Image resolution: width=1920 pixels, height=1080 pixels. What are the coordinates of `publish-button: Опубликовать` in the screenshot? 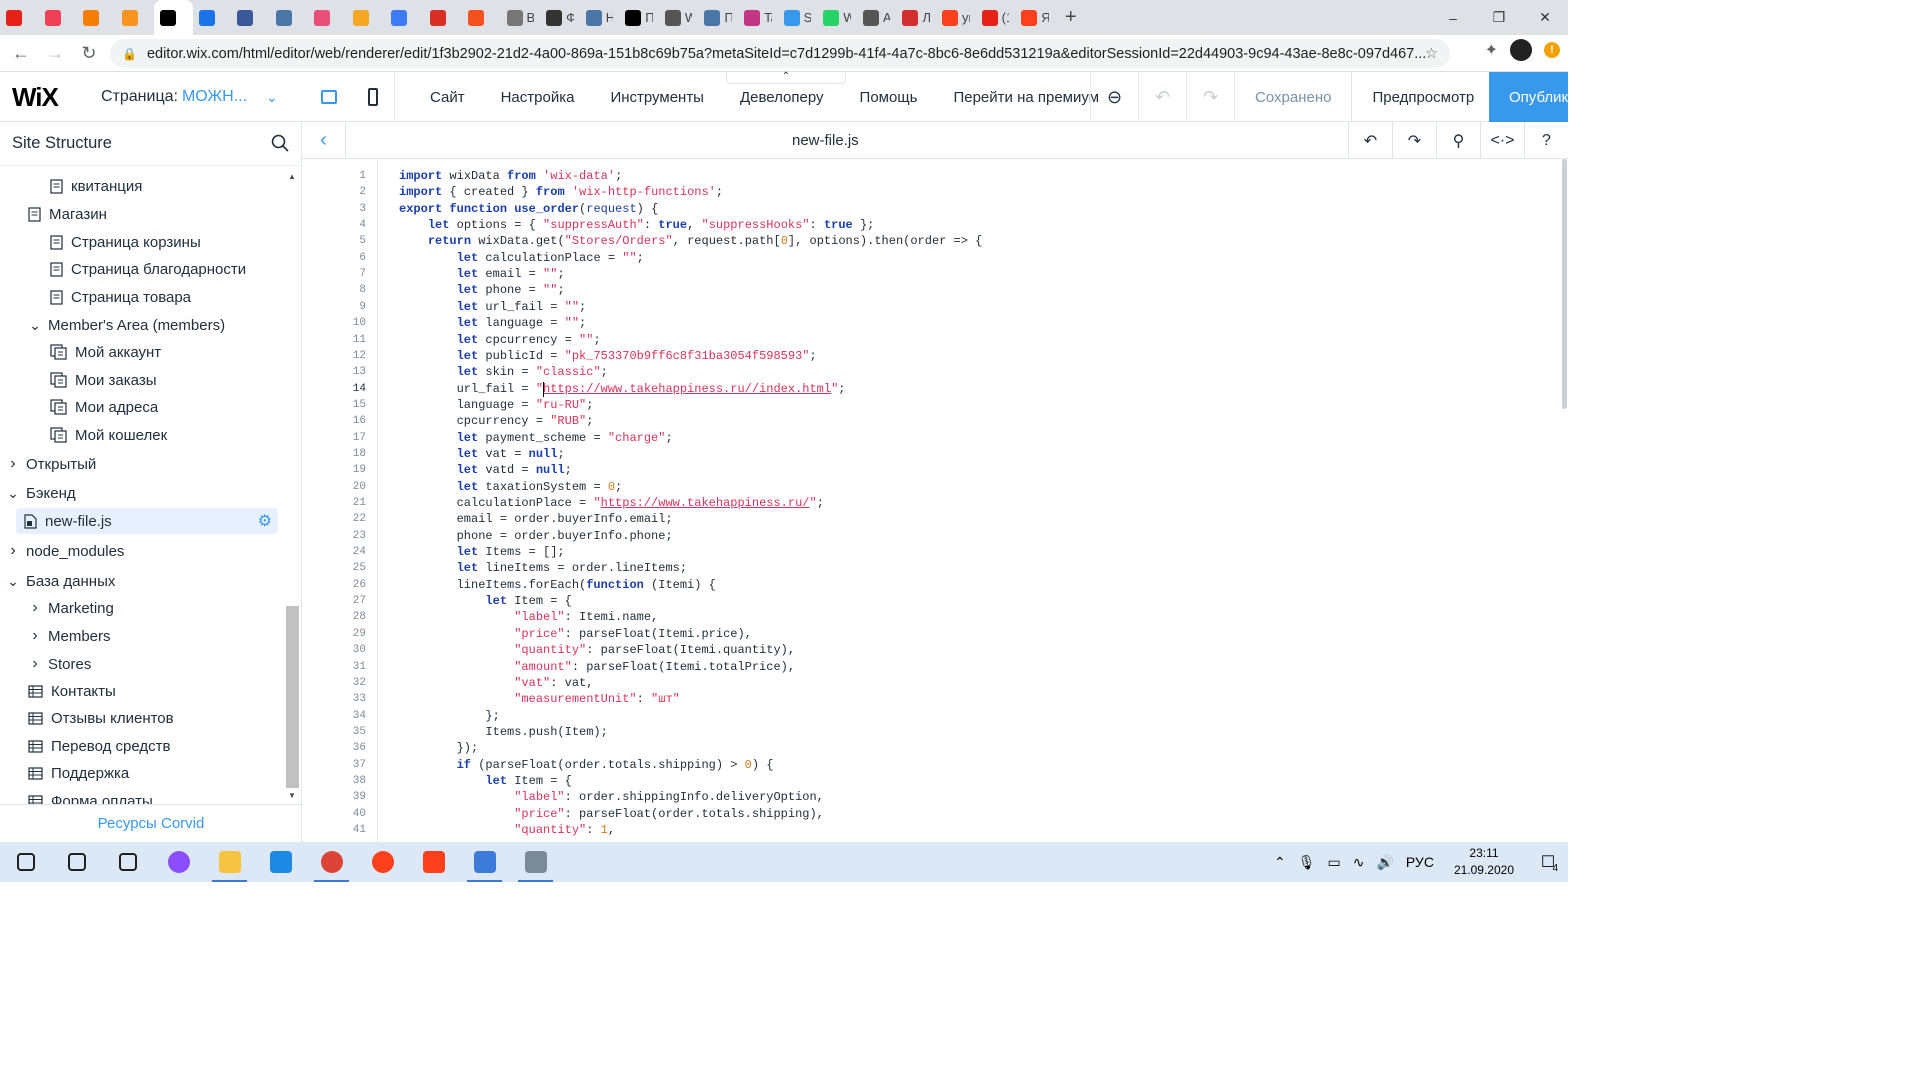 It's located at (1528, 97).